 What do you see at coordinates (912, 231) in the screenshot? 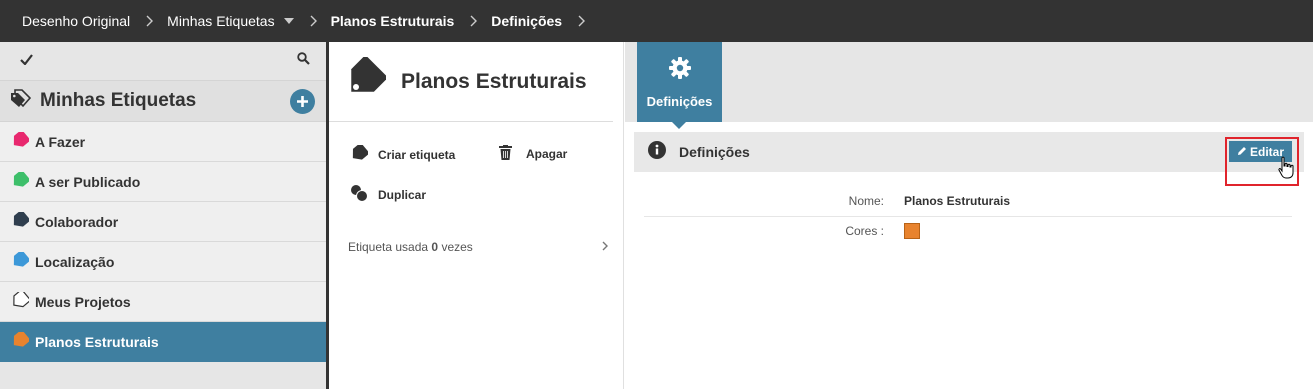
I see `color-swatch` at bounding box center [912, 231].